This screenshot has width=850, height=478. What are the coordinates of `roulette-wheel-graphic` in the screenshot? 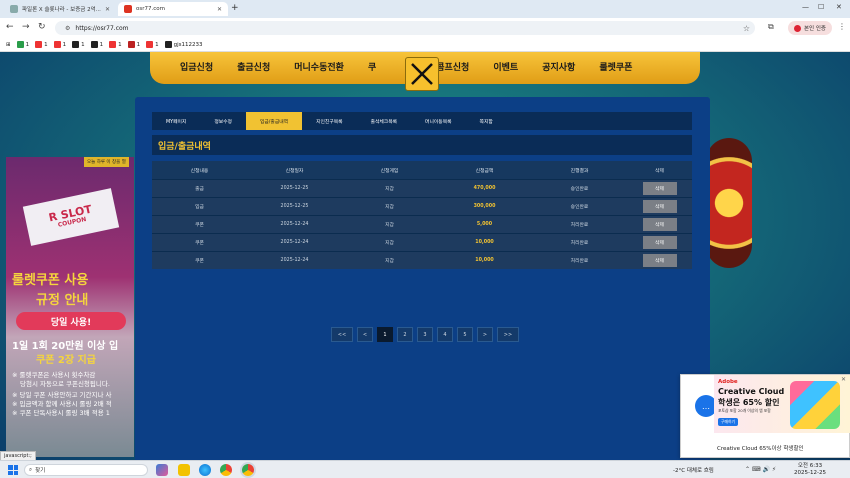 It's located at (729, 203).